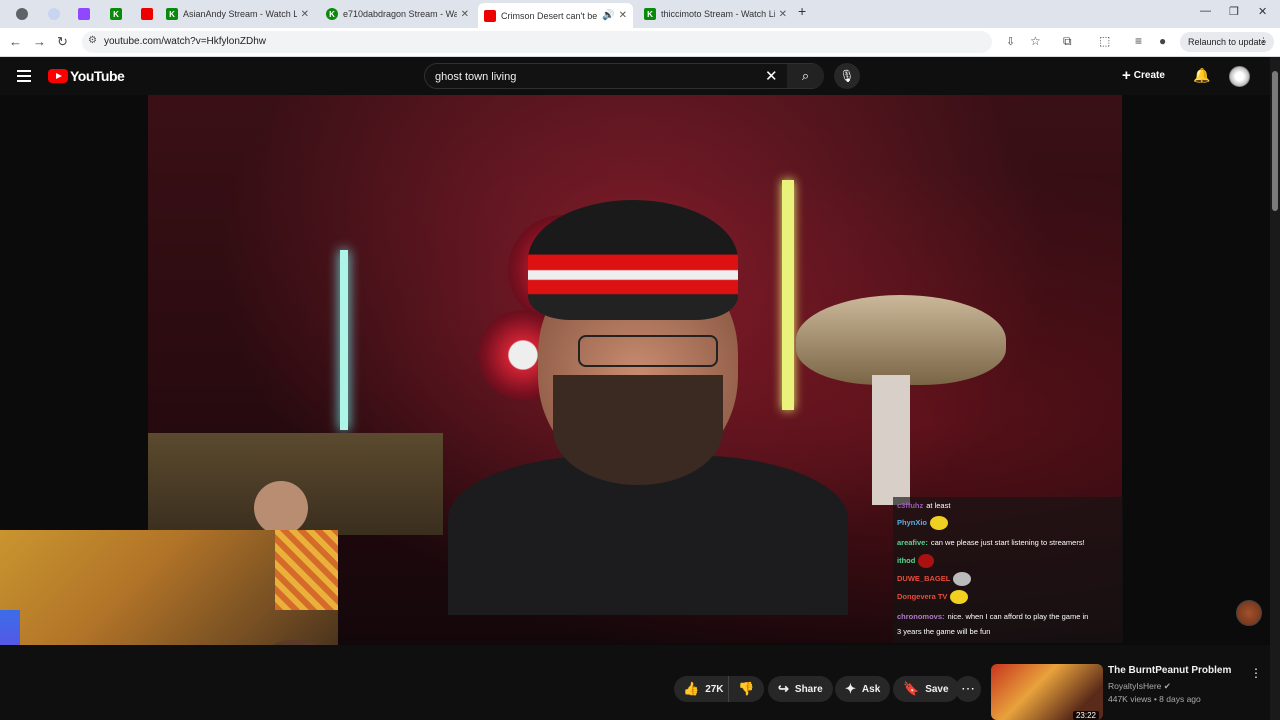 The width and height of the screenshot is (1280, 720). I want to click on twitch-icon, so click(84, 14).